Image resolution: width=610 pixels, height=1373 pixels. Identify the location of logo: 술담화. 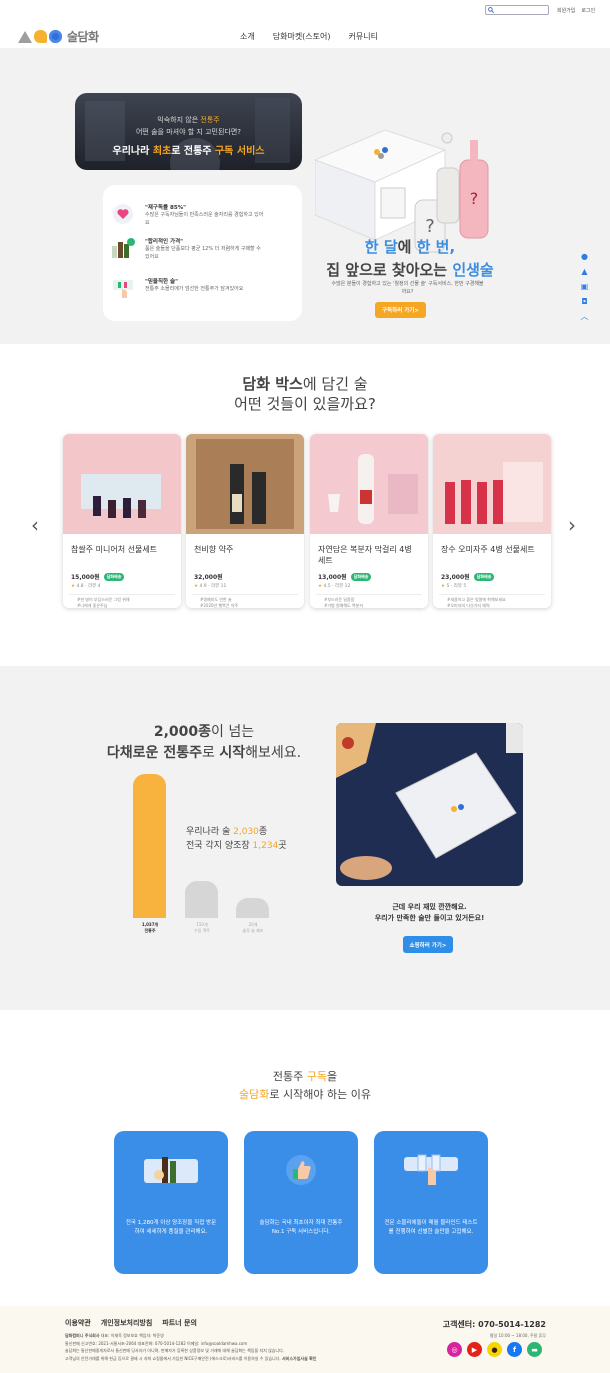
(58, 36).